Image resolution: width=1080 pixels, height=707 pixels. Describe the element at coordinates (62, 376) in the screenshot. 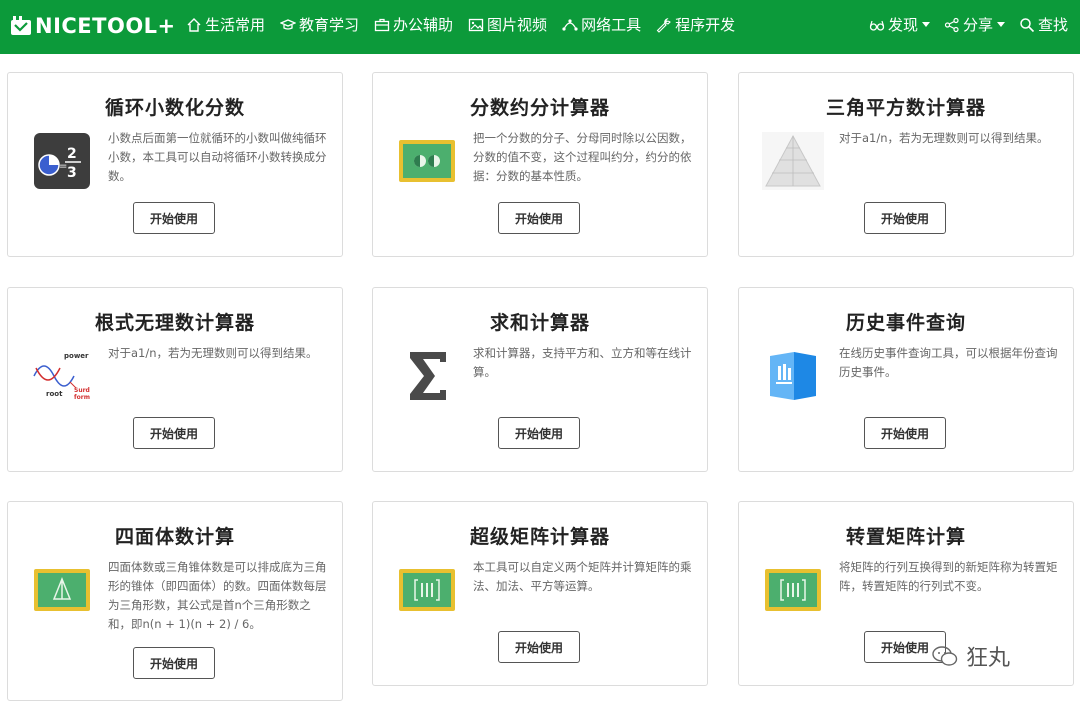

I see `surd-diagram-icon: power root Surd form` at that location.